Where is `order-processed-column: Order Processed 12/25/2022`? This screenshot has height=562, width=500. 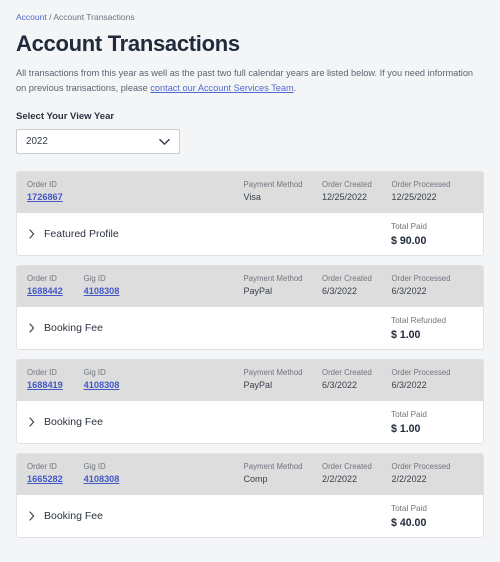 order-processed-column: Order Processed 12/25/2022 is located at coordinates (432, 191).